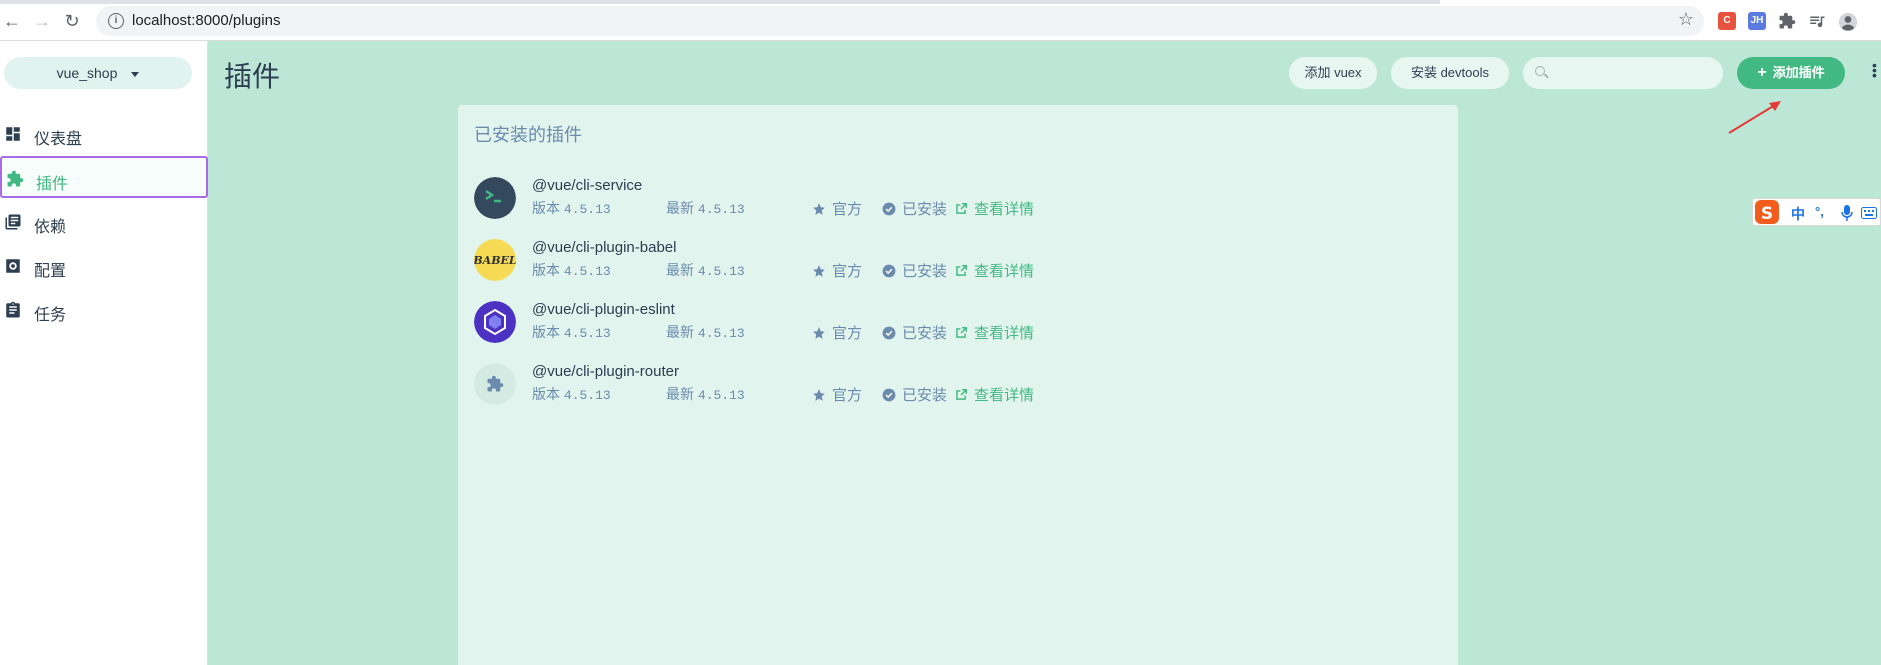 This screenshot has width=1881, height=665. I want to click on ime-toolbar: S 中 °,, so click(1816, 212).